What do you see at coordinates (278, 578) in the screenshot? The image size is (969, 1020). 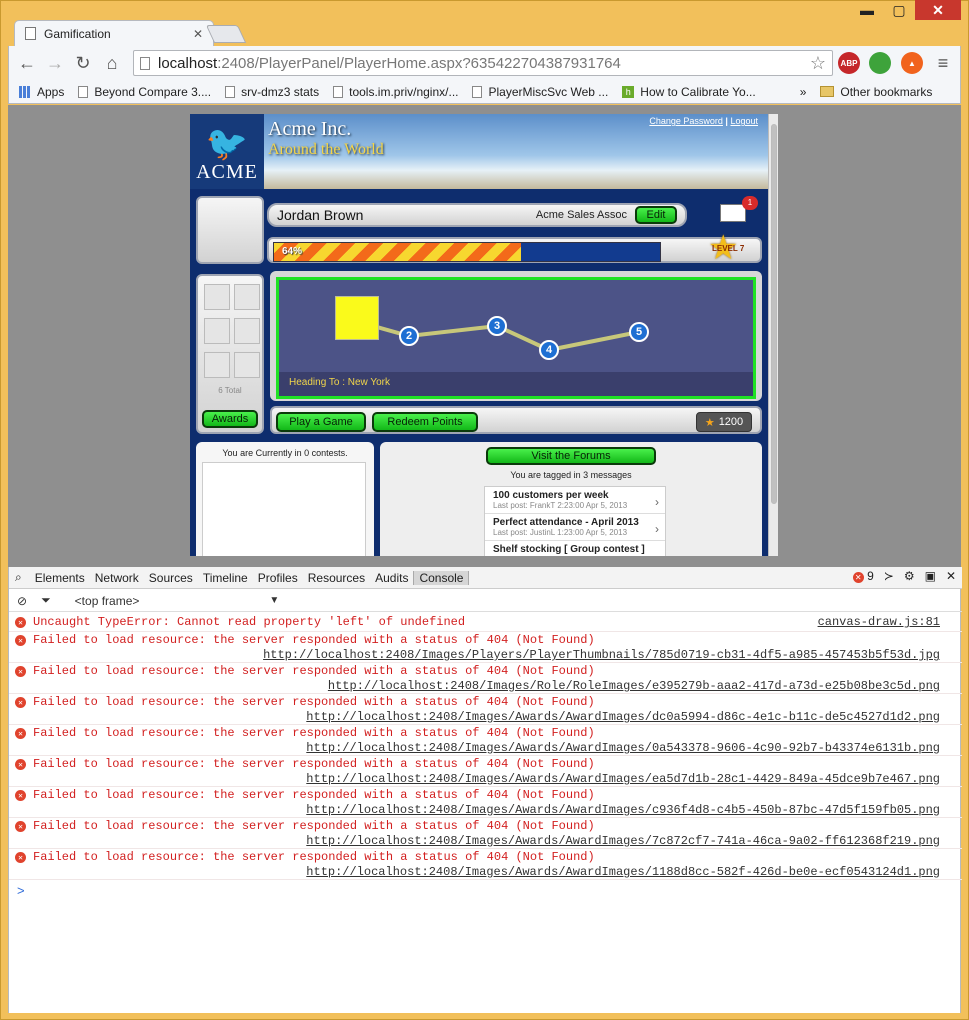 I see `tab-profiles: Profiles` at bounding box center [278, 578].